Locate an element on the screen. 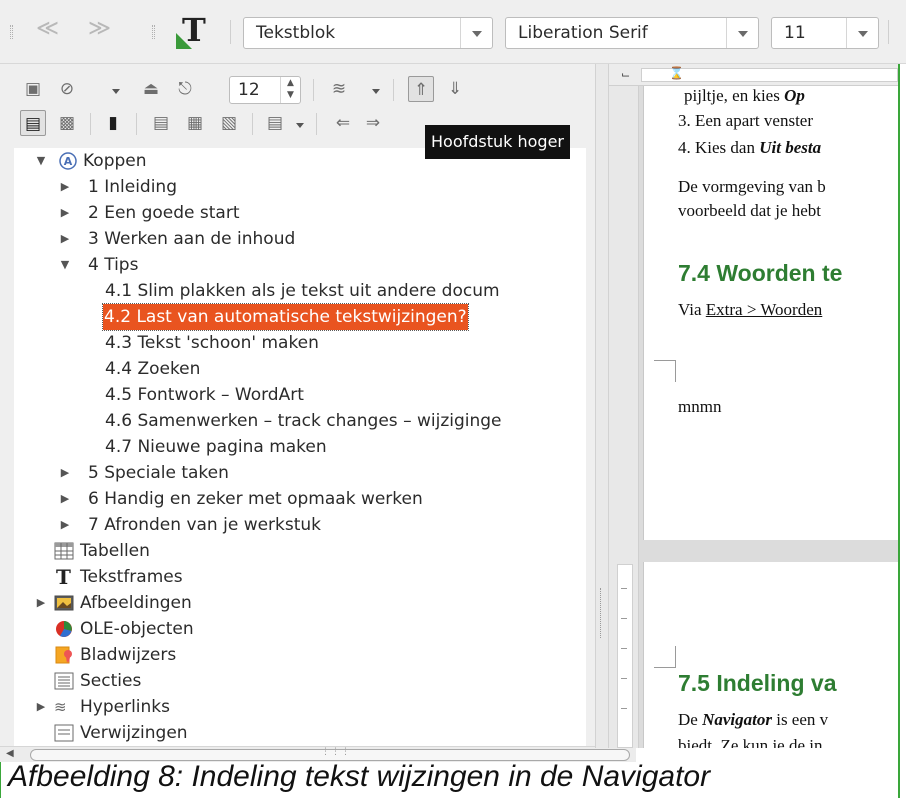 Image resolution: width=906 pixels, height=798 pixels. toggle-icon: ▣ is located at coordinates (33, 89).